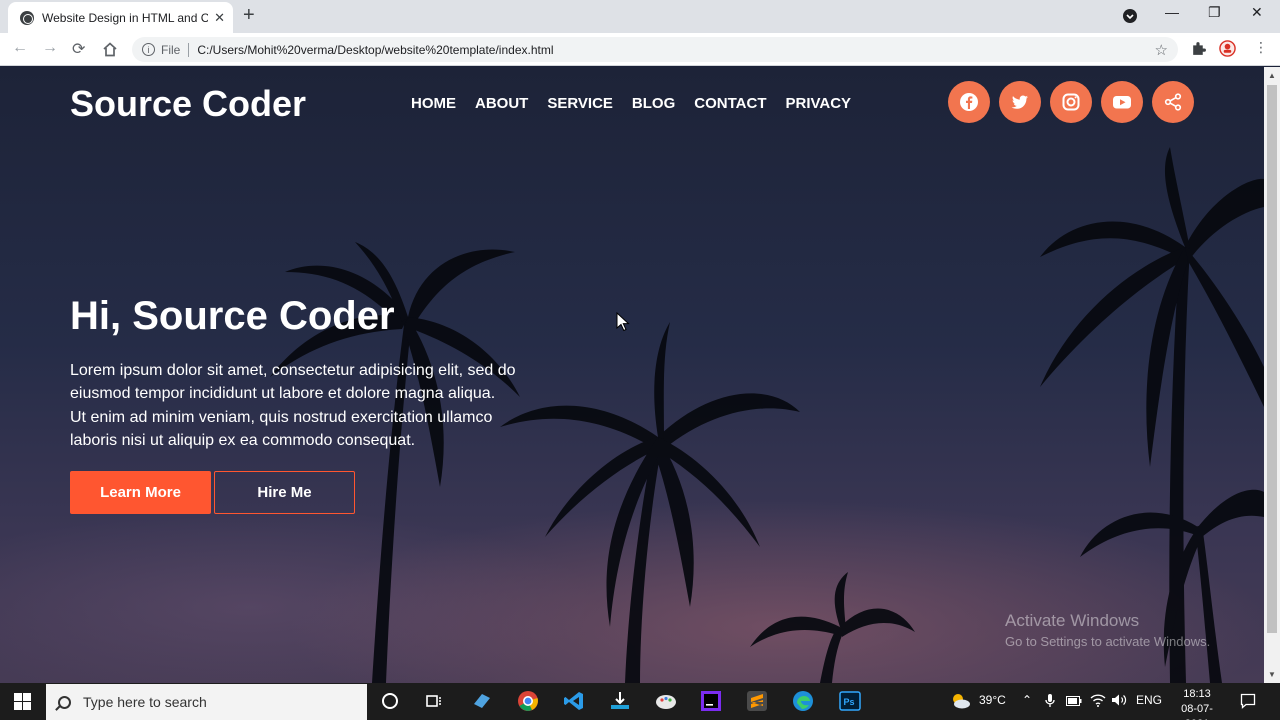 This screenshot has height=720, width=1280. Describe the element at coordinates (1130, 16) in the screenshot. I see `tab-search-icon` at that location.